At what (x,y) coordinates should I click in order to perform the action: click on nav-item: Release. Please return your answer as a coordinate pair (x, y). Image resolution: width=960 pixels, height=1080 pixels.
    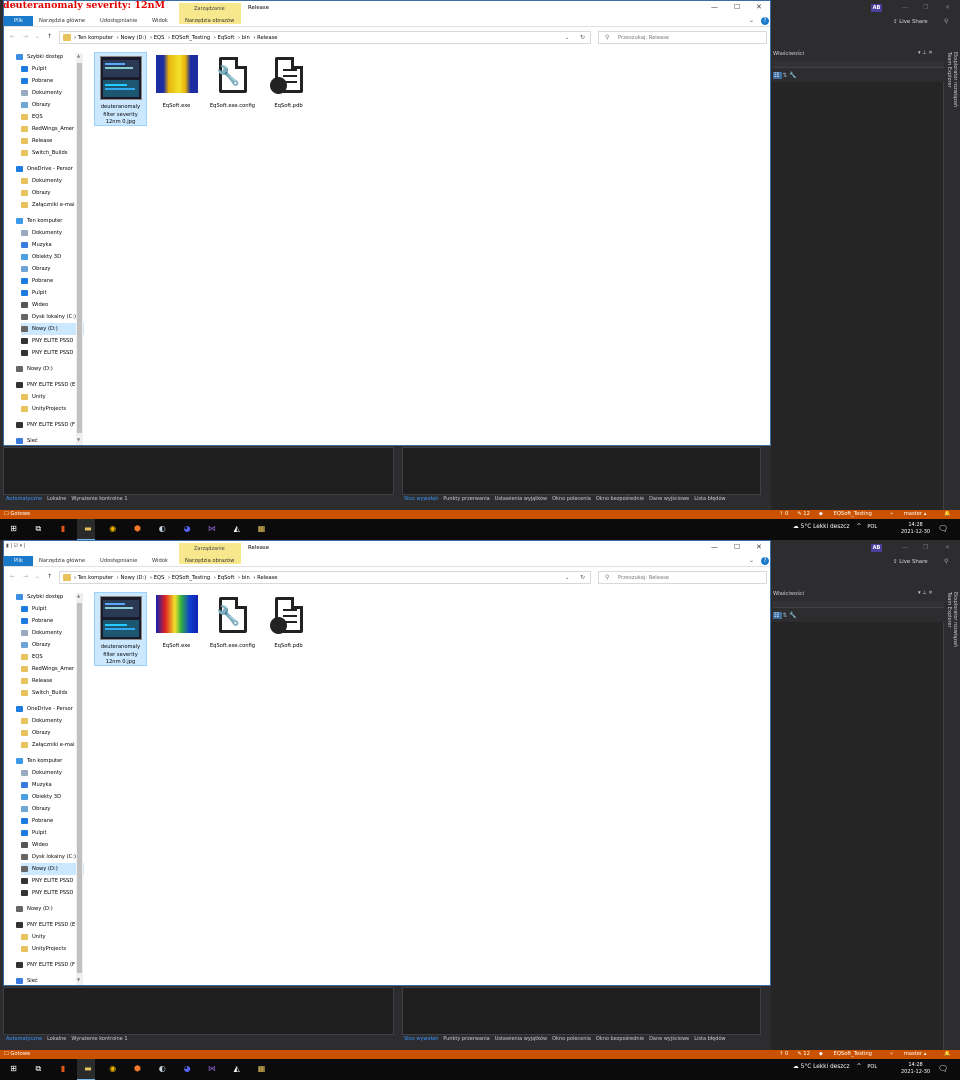
    Looking at the image, I should click on (52, 141).